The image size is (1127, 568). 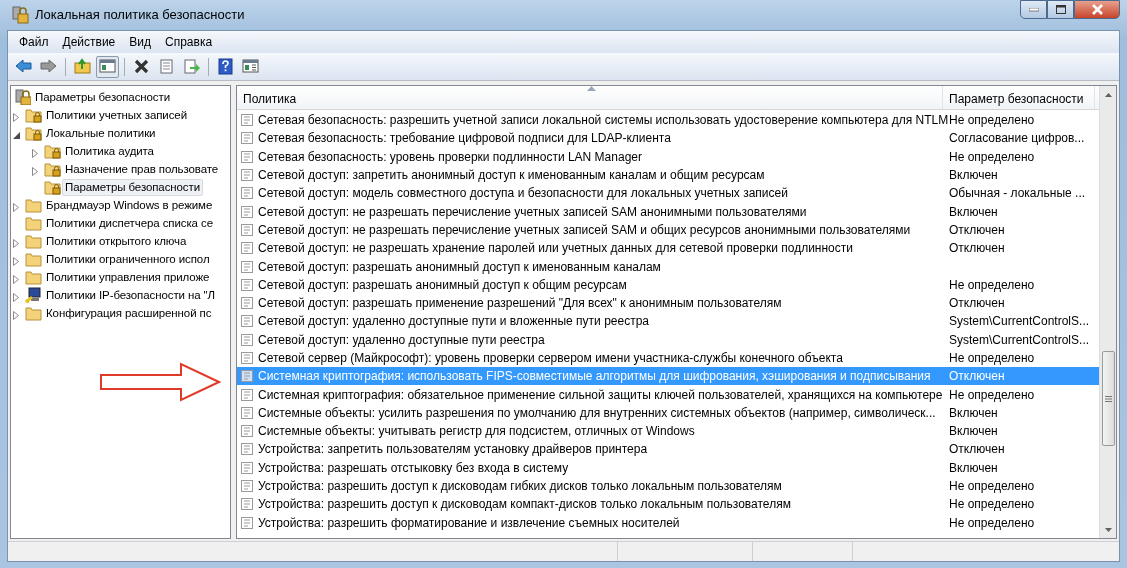 I want to click on table-cell: Сетевой доступ: не разрешать перечисление учетных записей SAM анонимными пользователями, so click(x=532, y=211).